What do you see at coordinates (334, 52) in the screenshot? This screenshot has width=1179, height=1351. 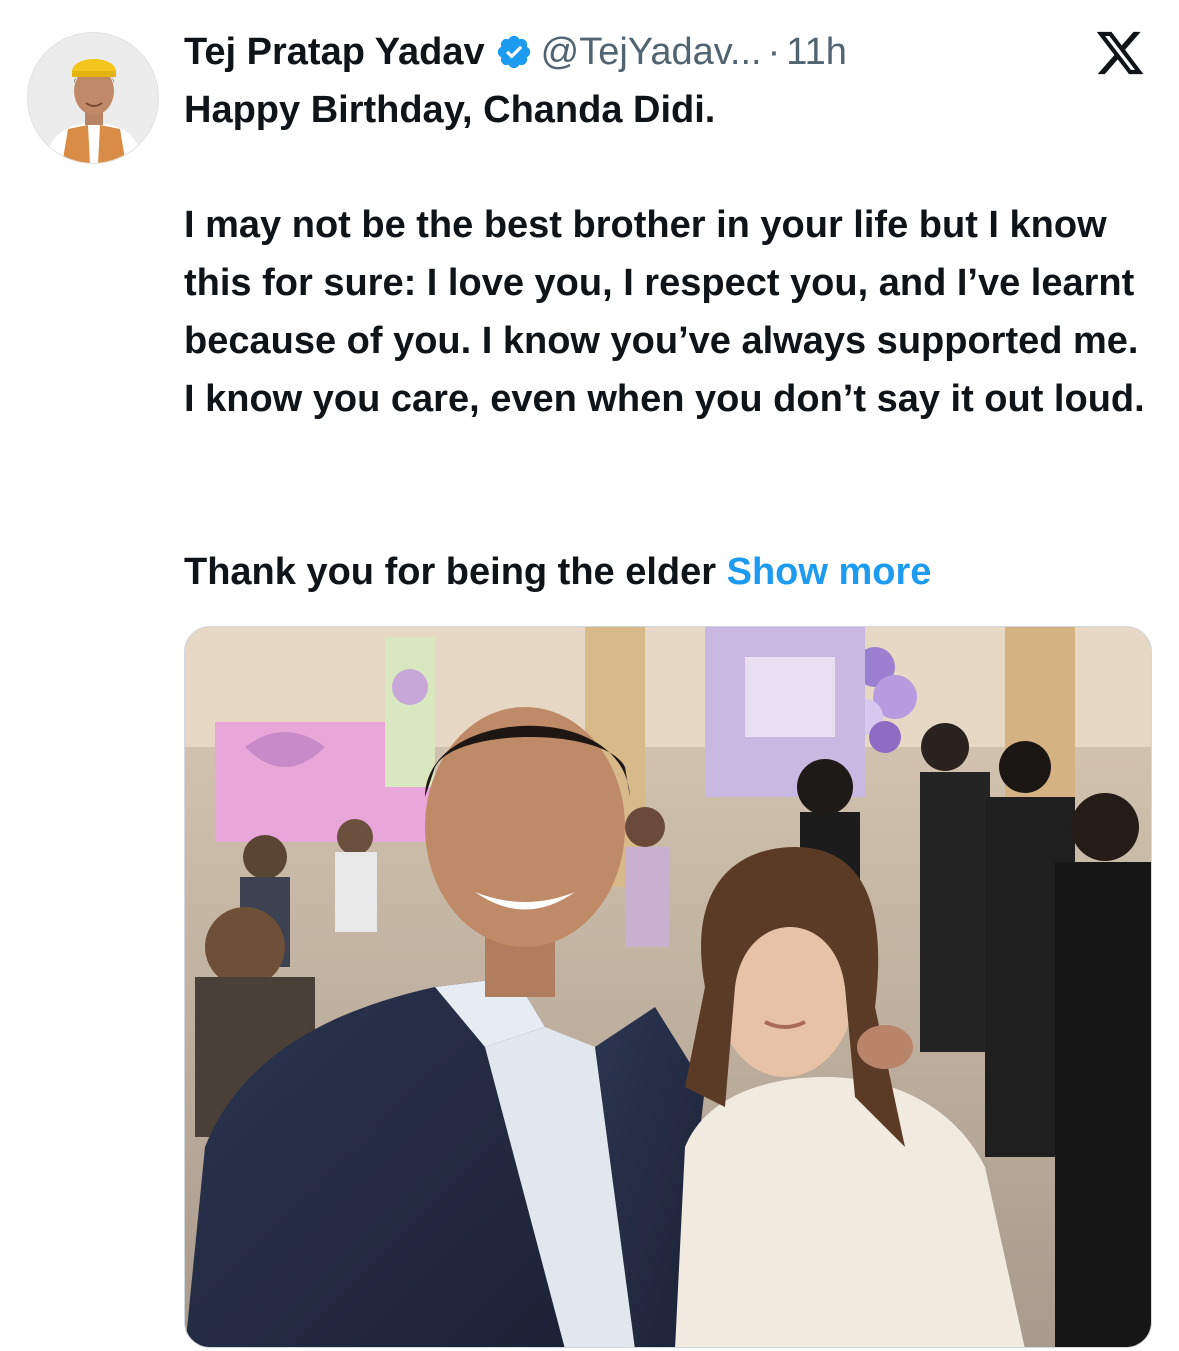 I see `author-display-name: Tej Pratap Yadav` at bounding box center [334, 52].